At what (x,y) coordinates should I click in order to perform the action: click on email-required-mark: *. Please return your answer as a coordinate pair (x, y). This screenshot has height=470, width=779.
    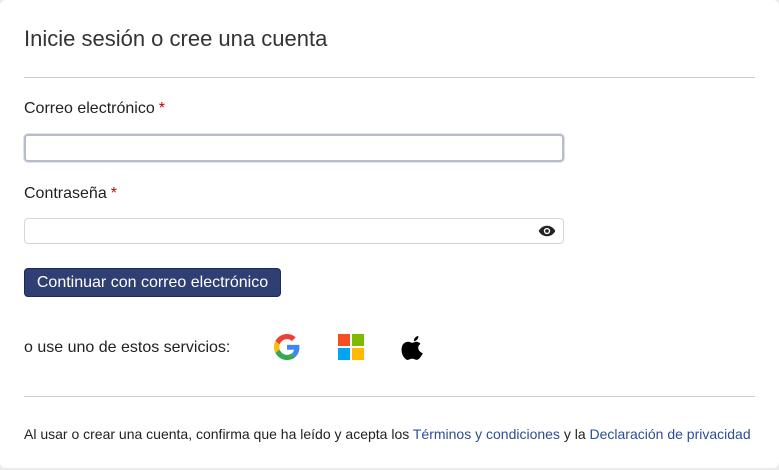
    Looking at the image, I should click on (161, 108).